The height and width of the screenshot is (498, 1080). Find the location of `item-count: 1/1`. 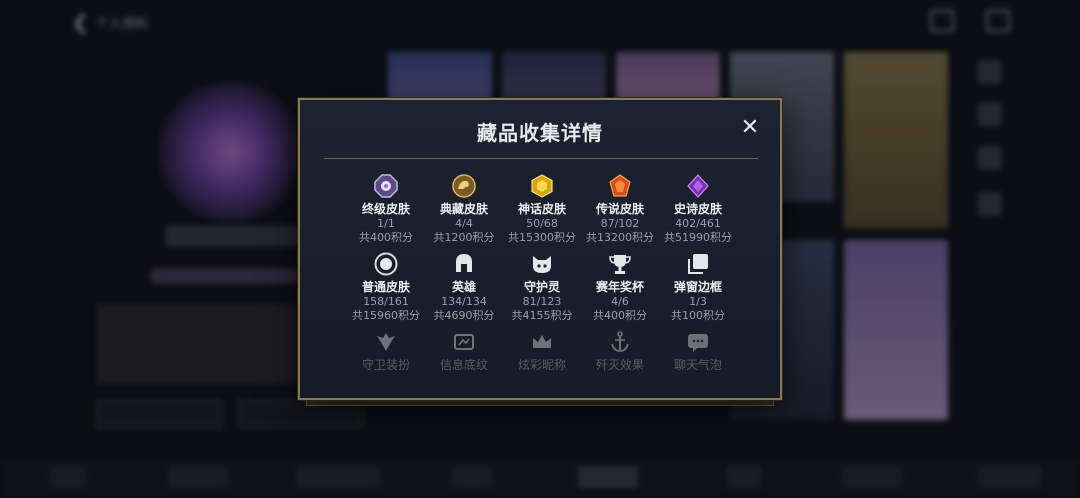

item-count: 1/1 is located at coordinates (386, 223).